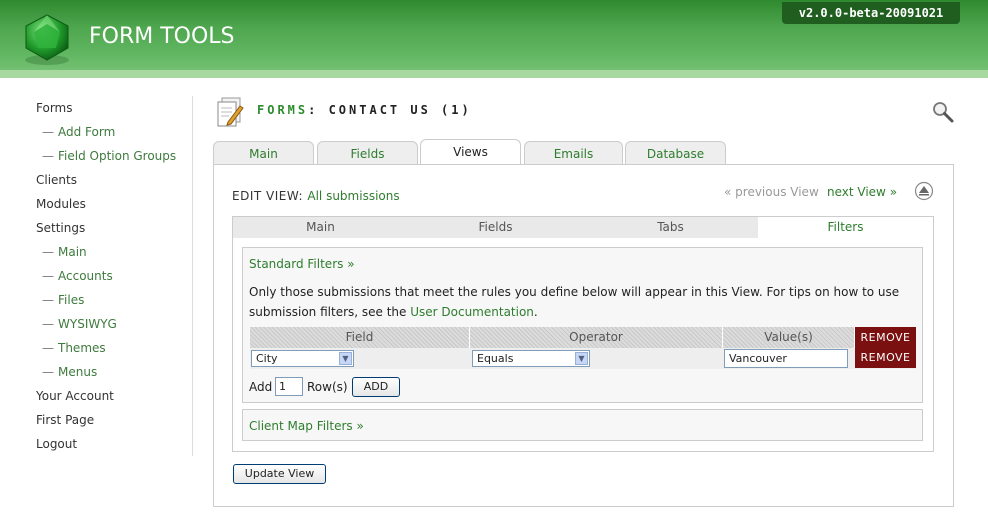 Image resolution: width=988 pixels, height=521 pixels. What do you see at coordinates (885, 337) in the screenshot?
I see `remove-header: REMOVE` at bounding box center [885, 337].